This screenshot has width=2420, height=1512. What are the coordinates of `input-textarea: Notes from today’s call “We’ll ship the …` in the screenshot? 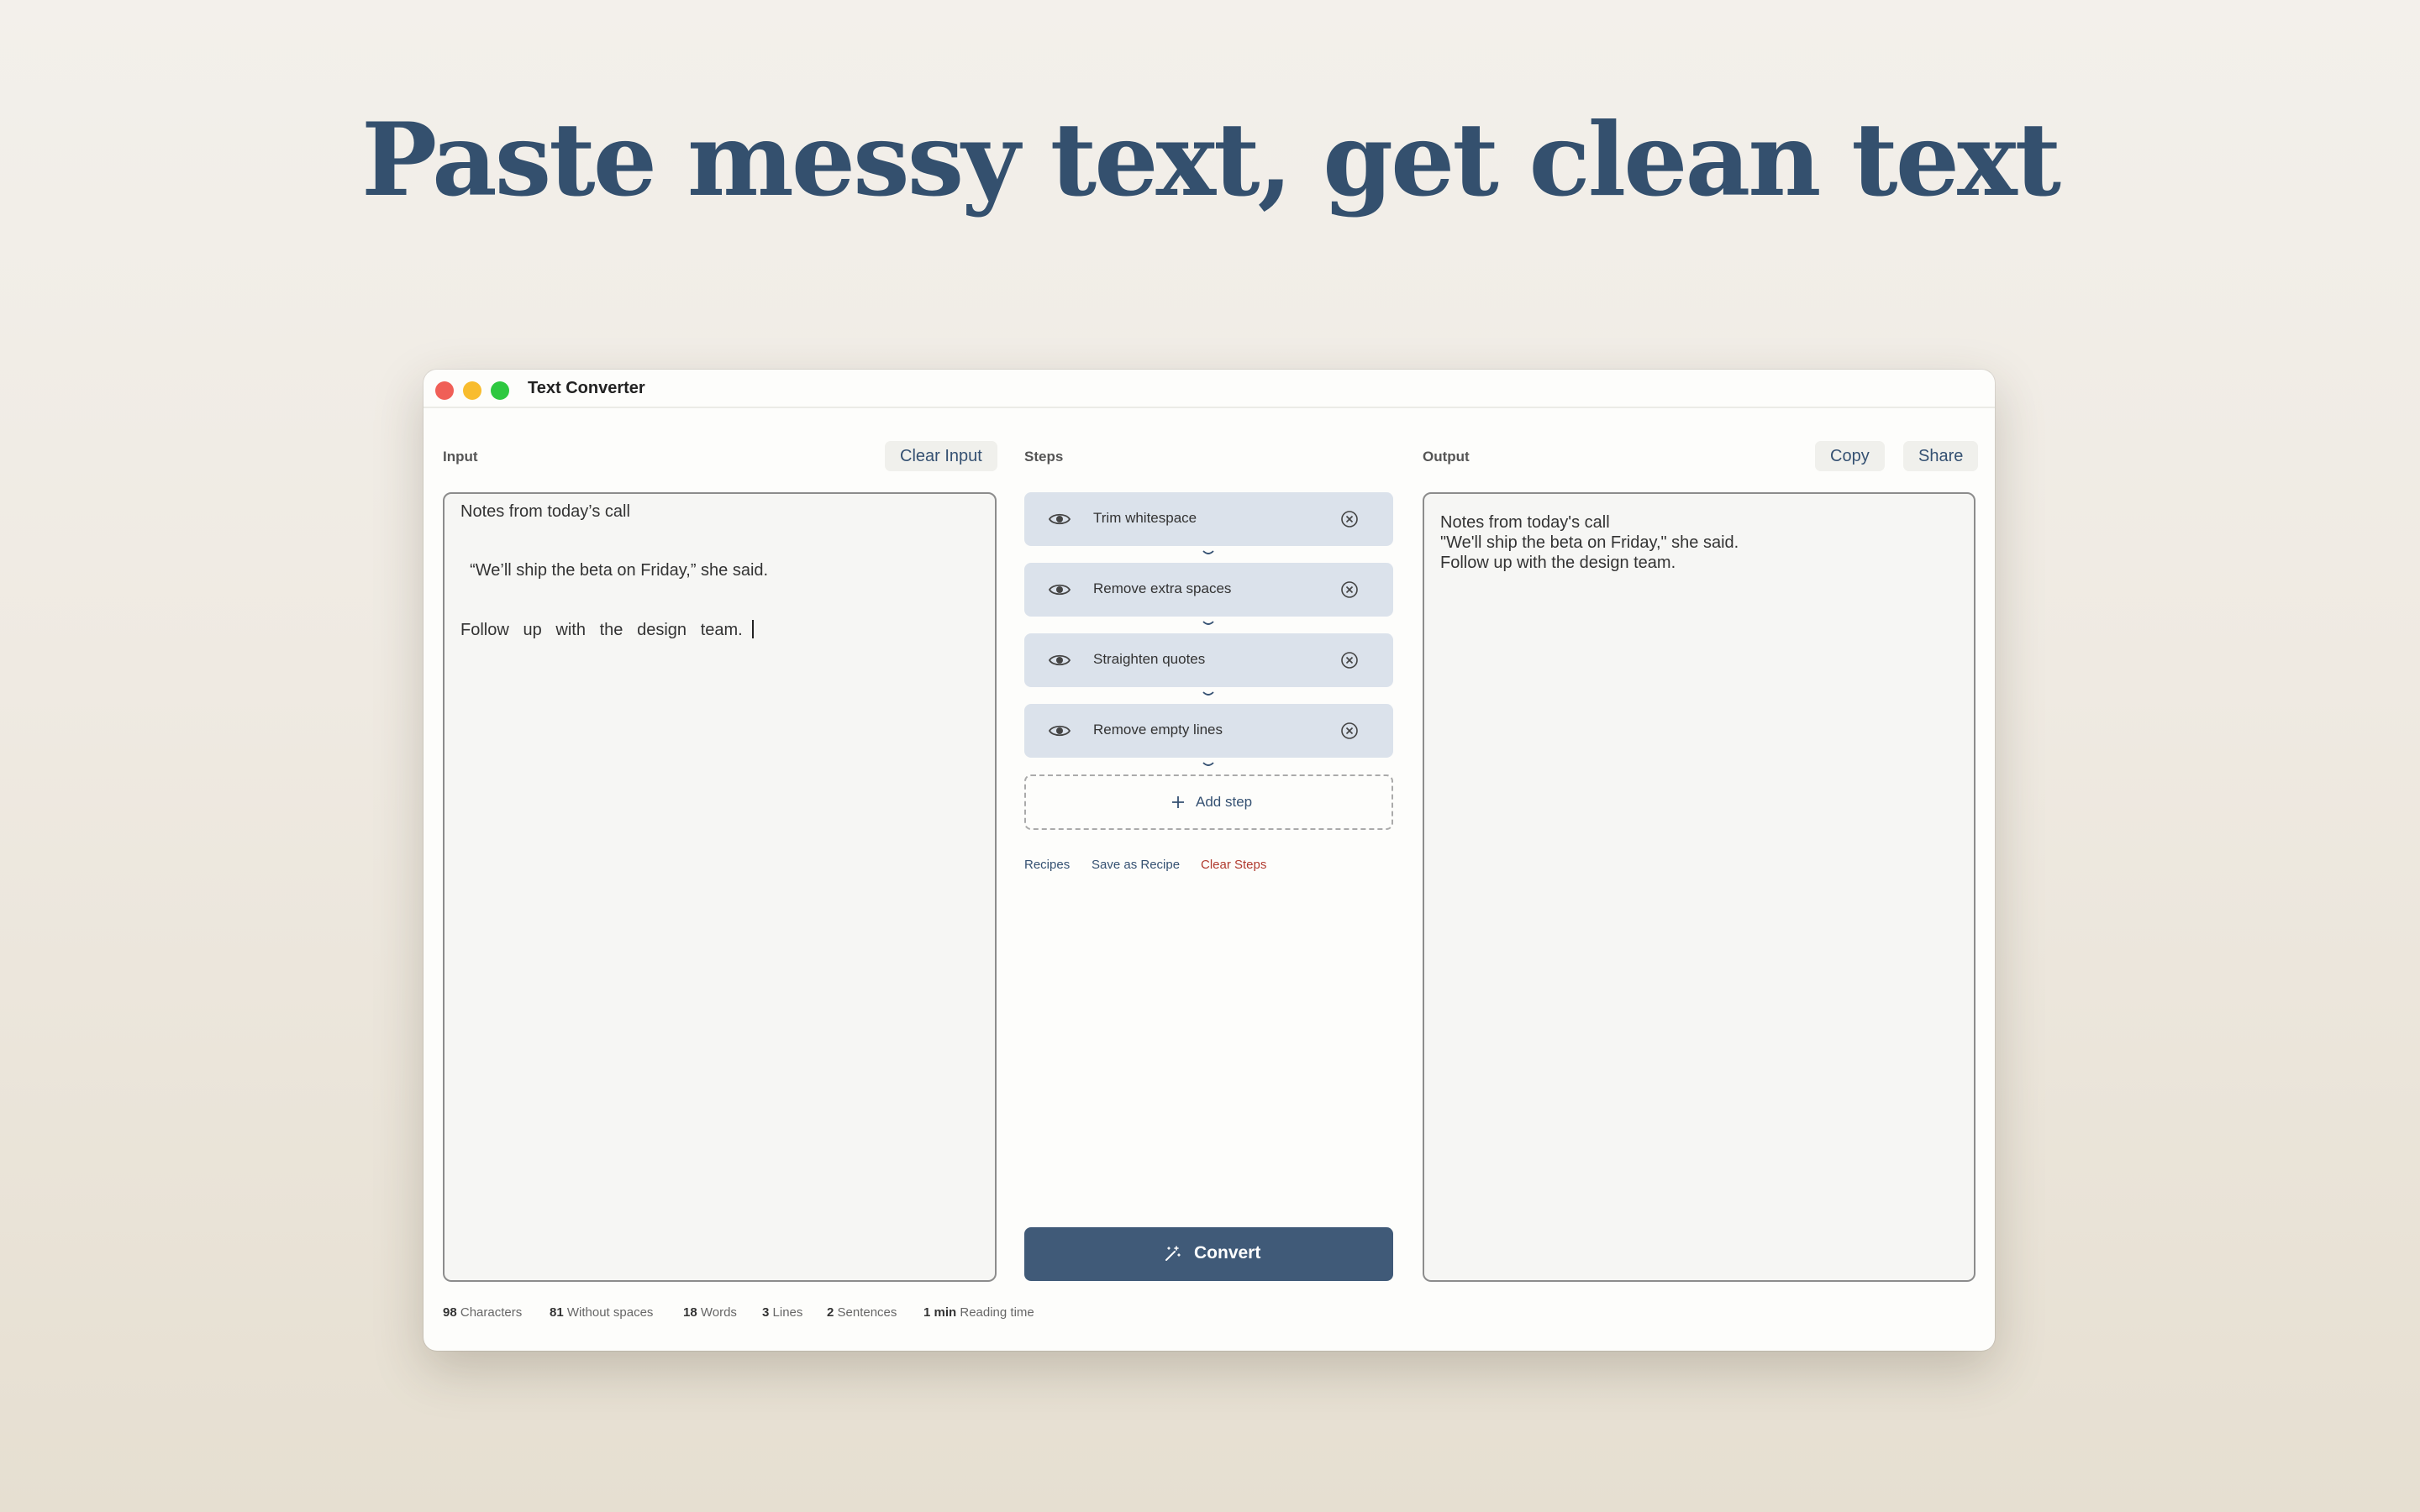 It's located at (720, 887).